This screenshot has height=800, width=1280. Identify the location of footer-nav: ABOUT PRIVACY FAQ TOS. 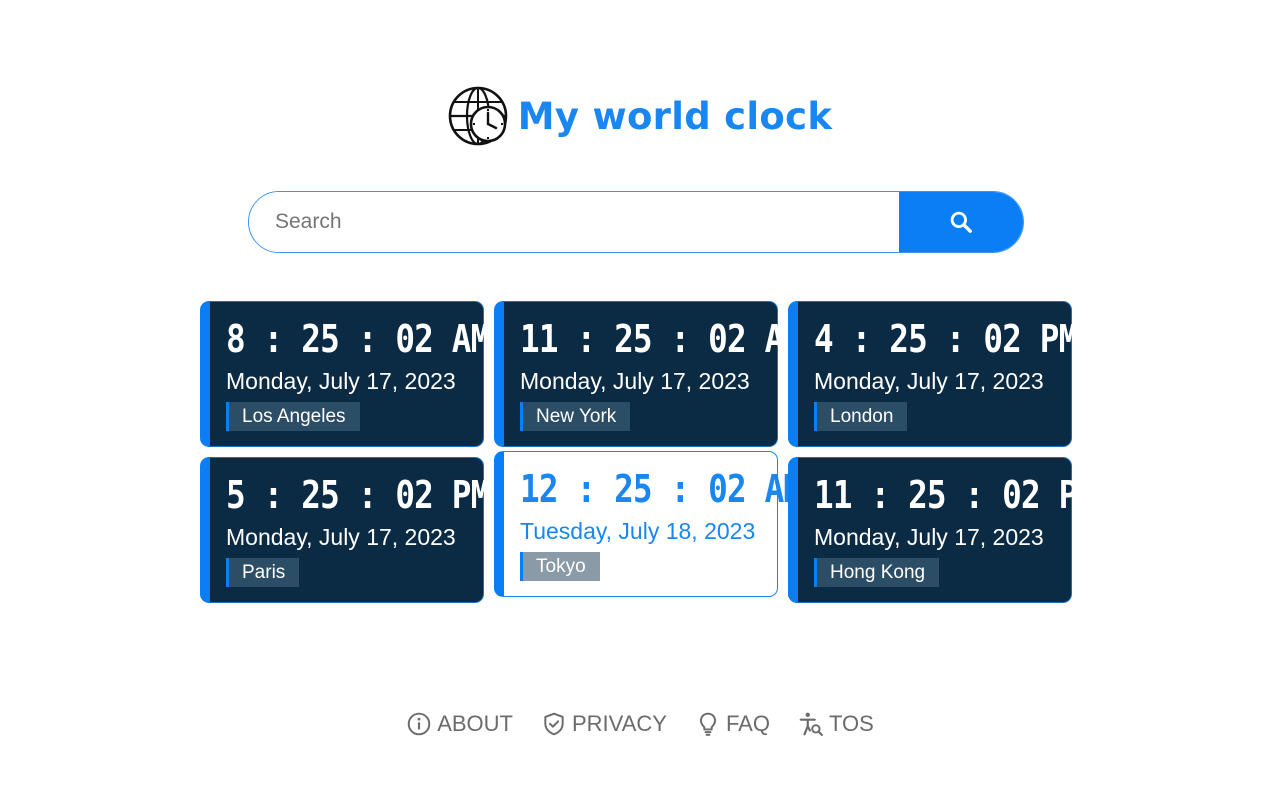
(640, 724).